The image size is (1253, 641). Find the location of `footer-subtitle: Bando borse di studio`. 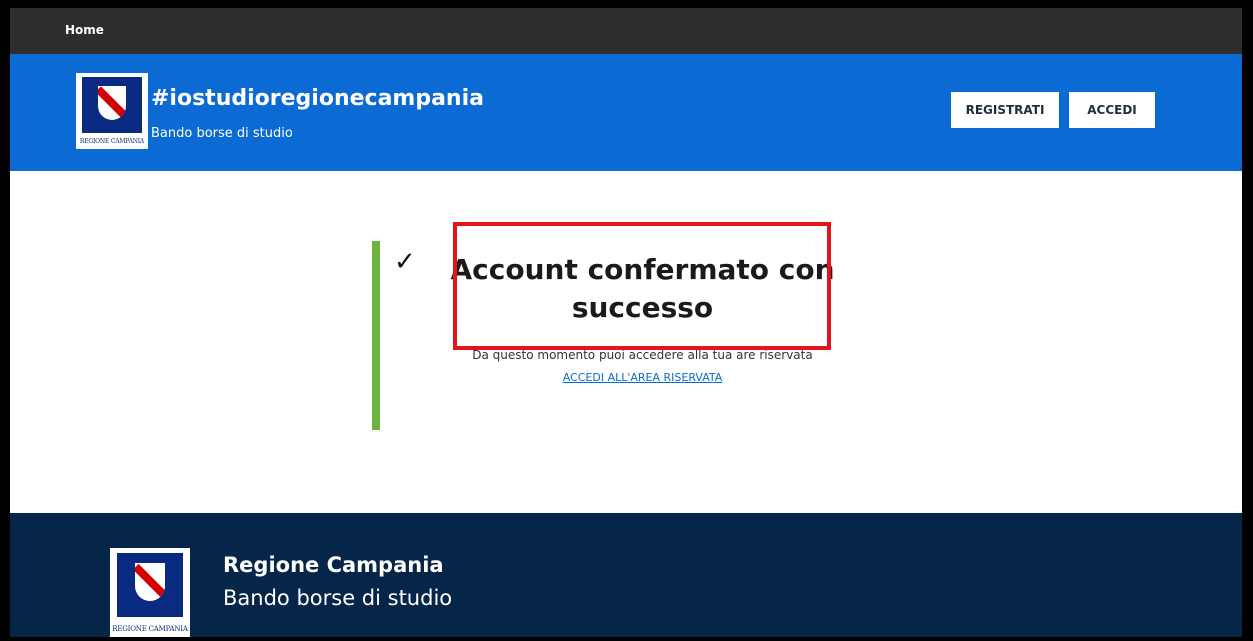

footer-subtitle: Bando borse di studio is located at coordinates (338, 598).